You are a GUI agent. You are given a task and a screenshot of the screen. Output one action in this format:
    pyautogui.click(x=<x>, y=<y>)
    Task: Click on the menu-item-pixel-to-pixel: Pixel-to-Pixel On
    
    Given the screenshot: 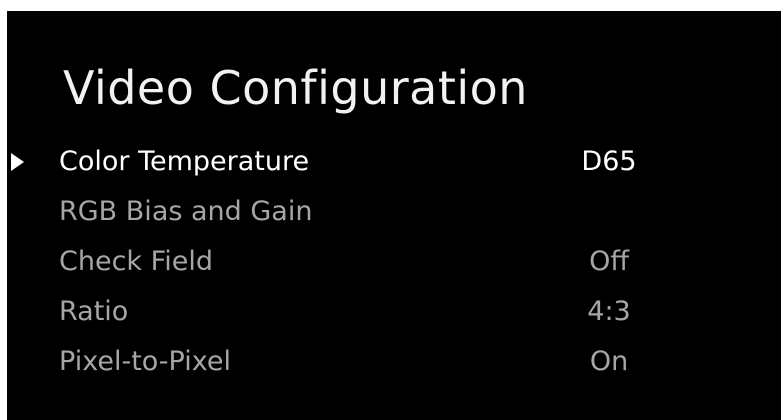 What is the action you would take?
    pyautogui.click(x=394, y=362)
    